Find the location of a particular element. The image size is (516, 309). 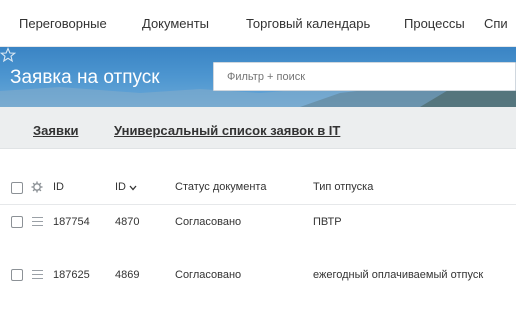

search-input is located at coordinates (364, 76).